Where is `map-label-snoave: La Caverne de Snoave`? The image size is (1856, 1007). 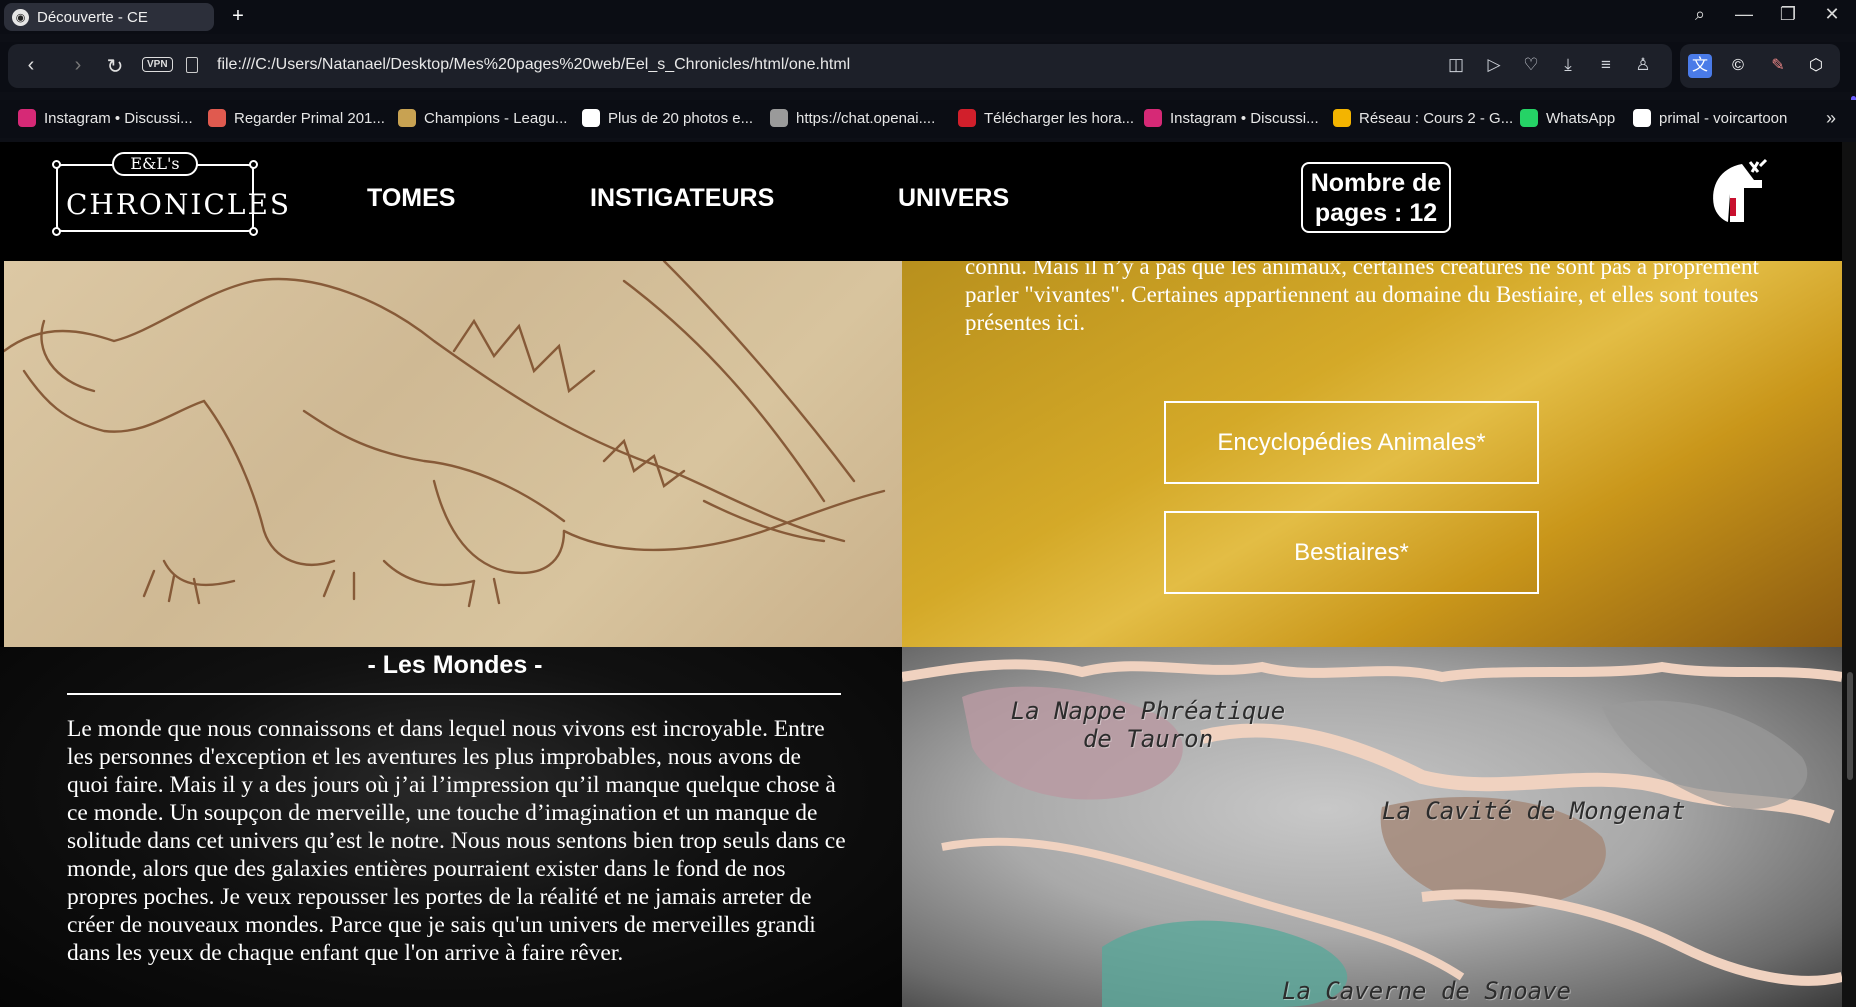
map-label-snoave: La Caverne de Snoave is located at coordinates (1426, 991).